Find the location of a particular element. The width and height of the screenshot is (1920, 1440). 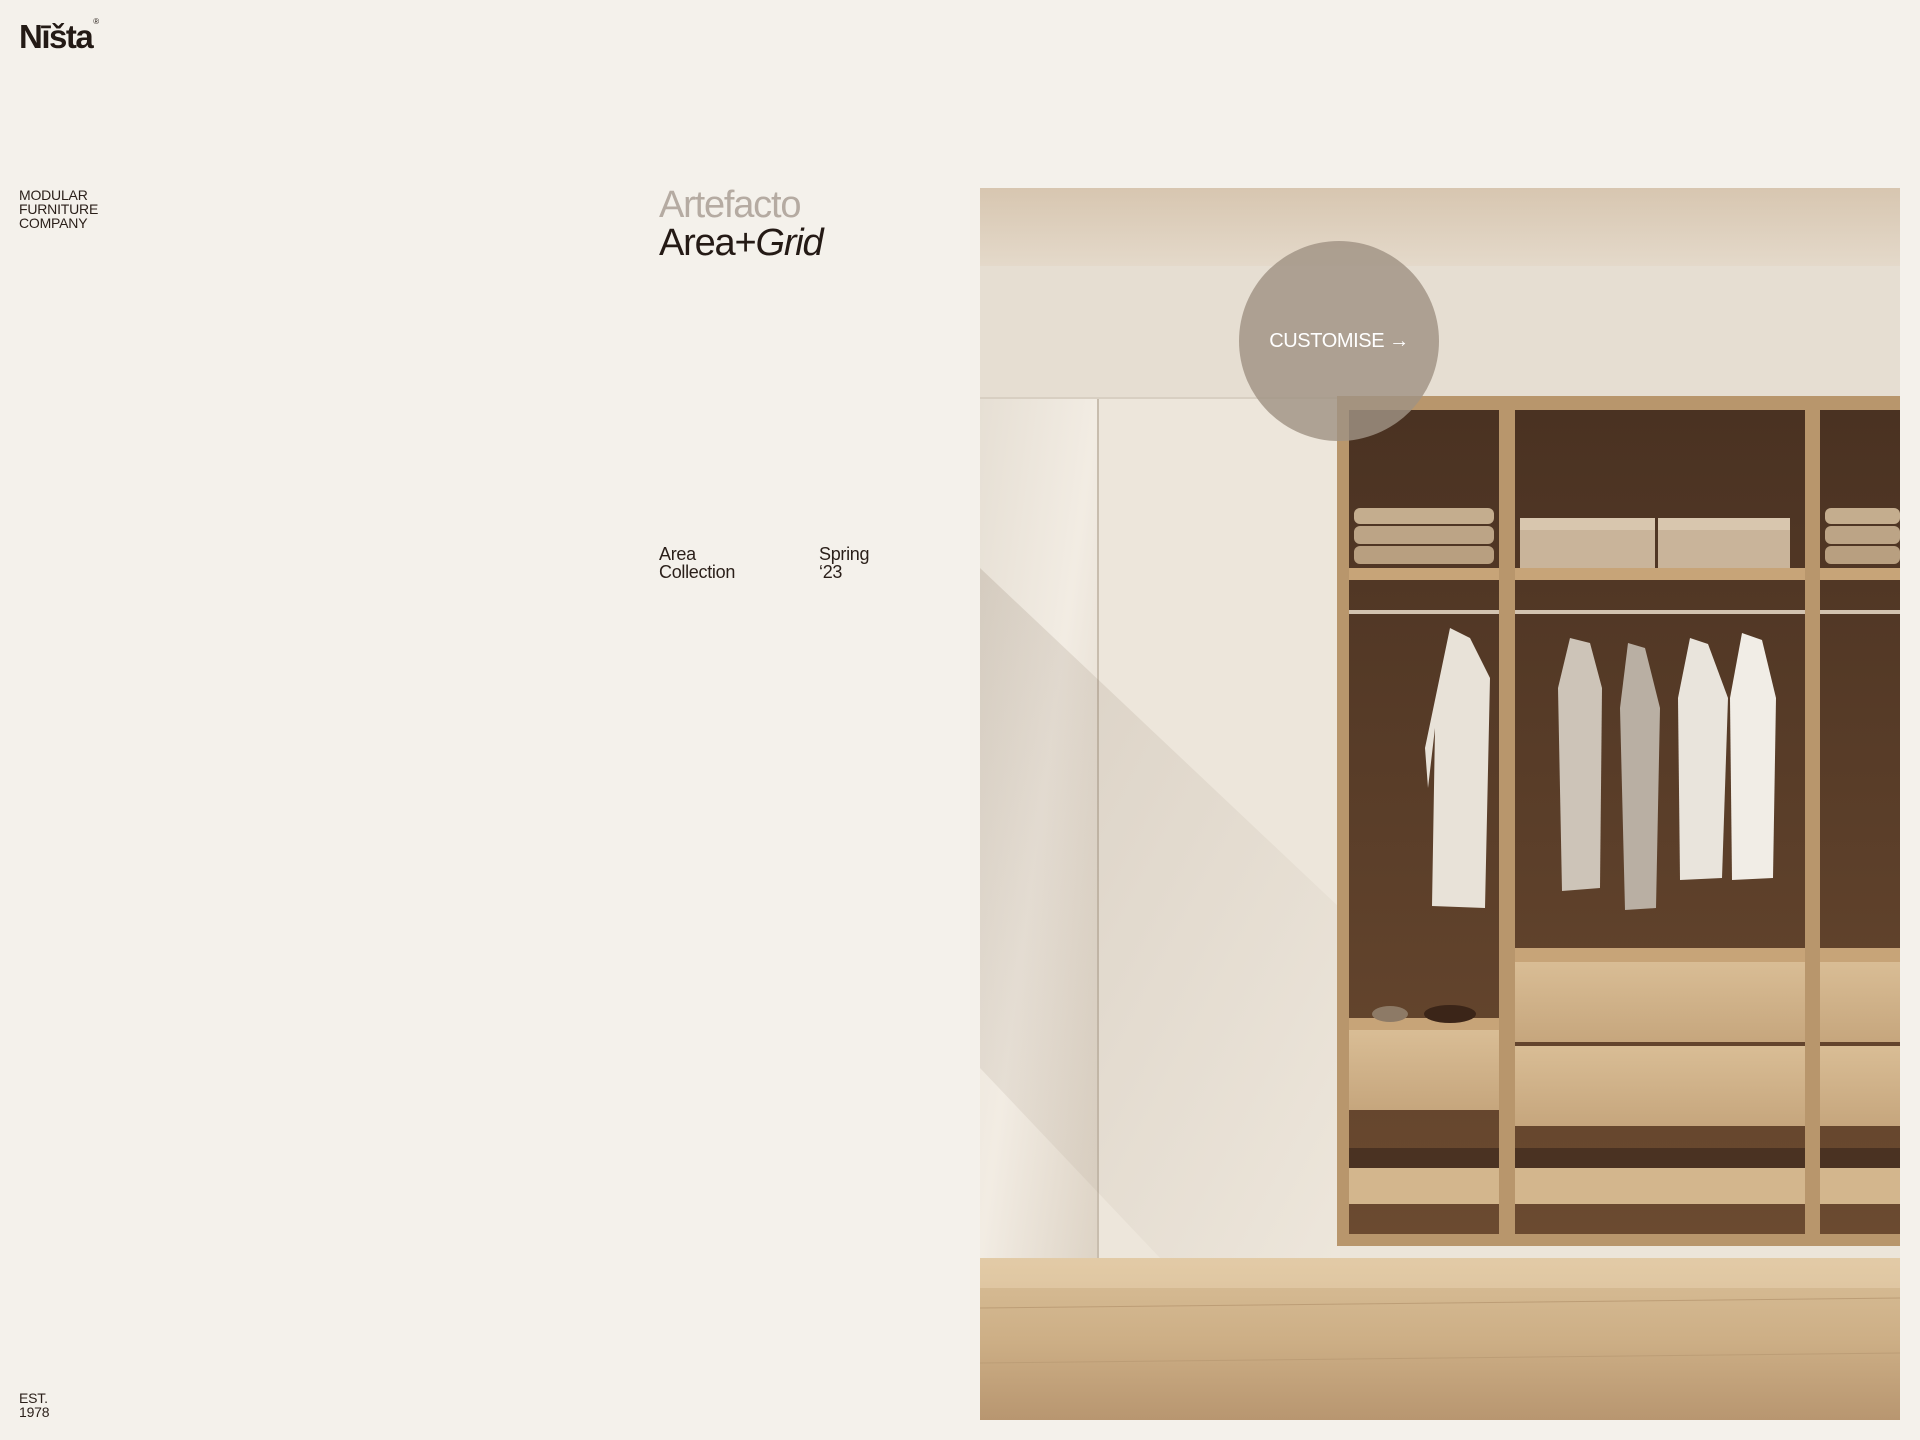

product-title: Artefacto Area+Grid is located at coordinates (741, 224).